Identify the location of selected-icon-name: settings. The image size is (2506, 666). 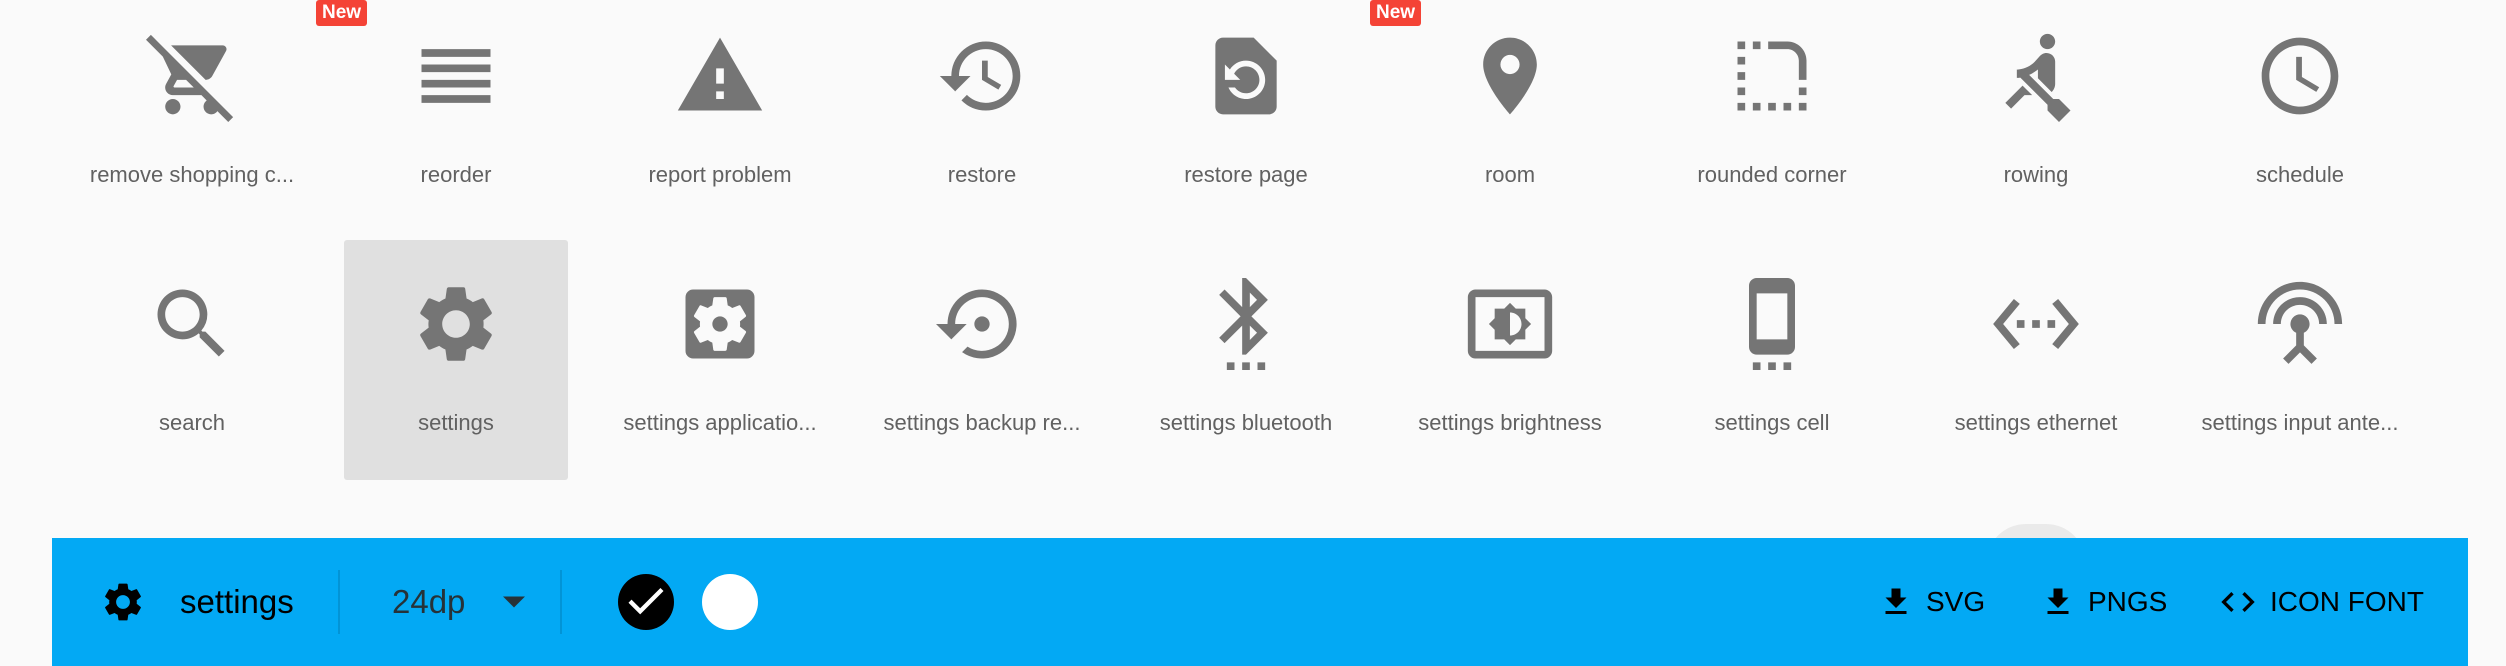
(237, 601).